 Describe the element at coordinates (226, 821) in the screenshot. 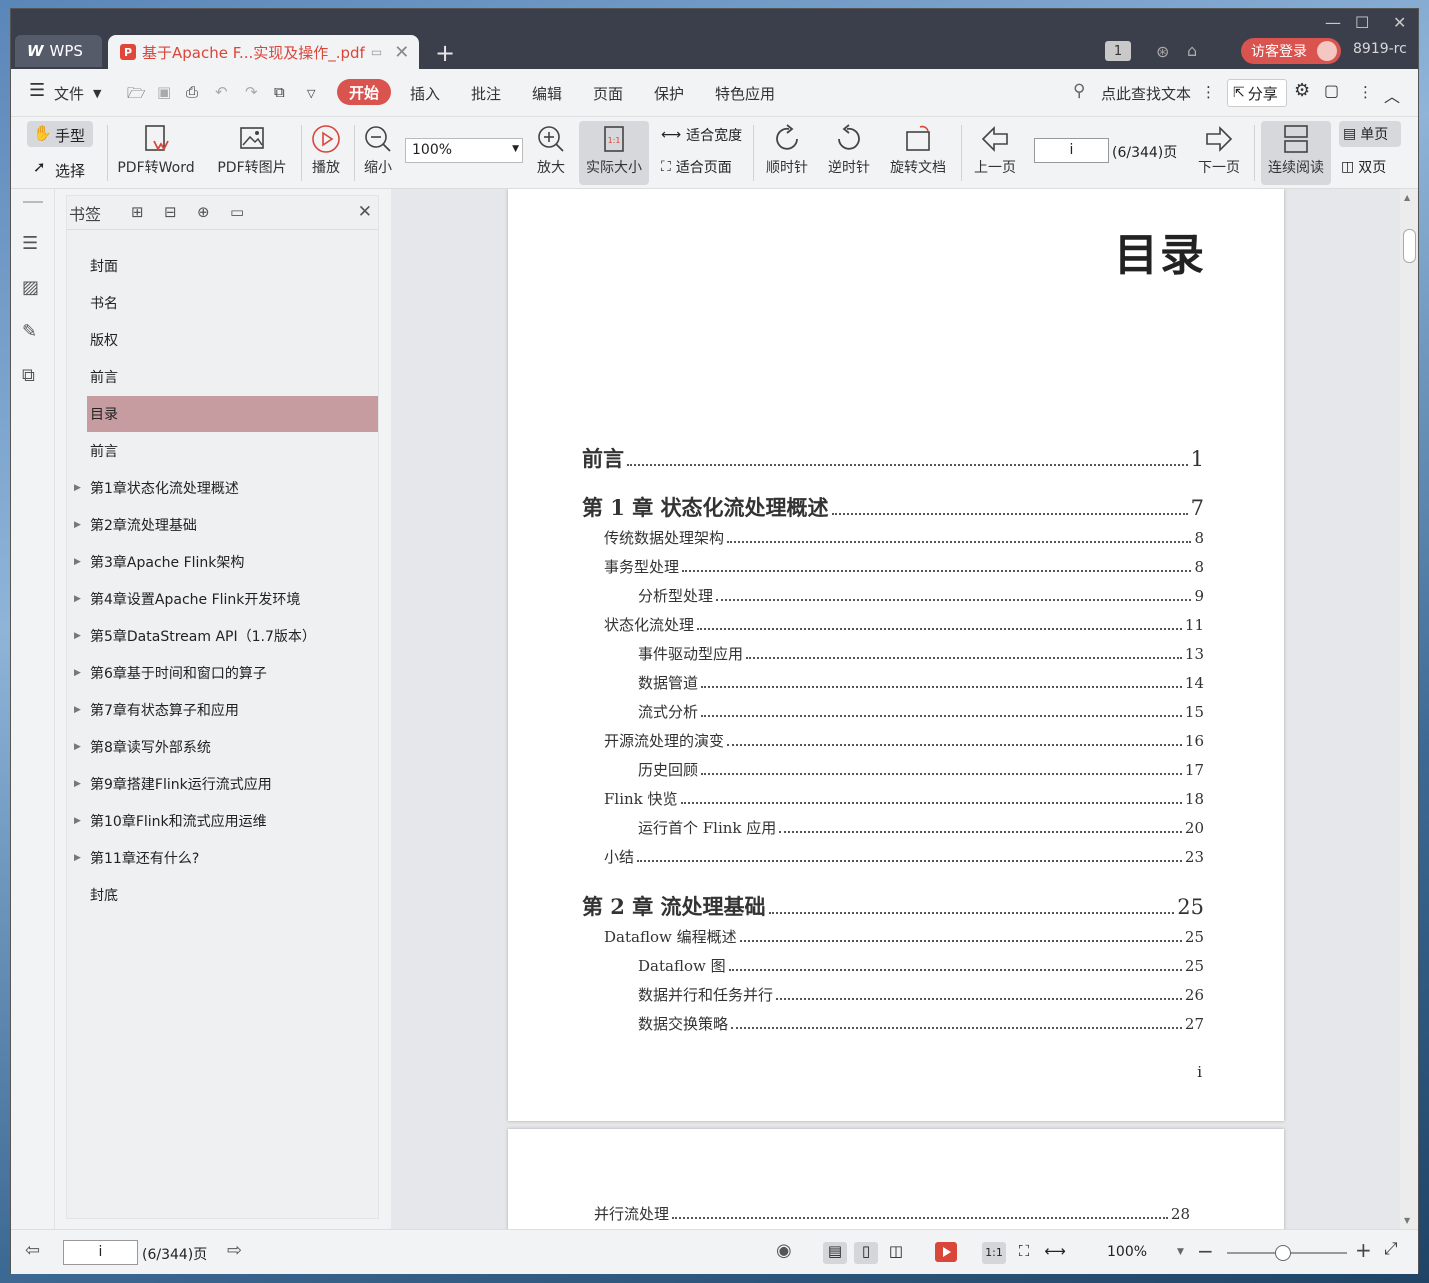

I see `bookmark-item: ▶ 第10章Flink和流式应用运维` at that location.